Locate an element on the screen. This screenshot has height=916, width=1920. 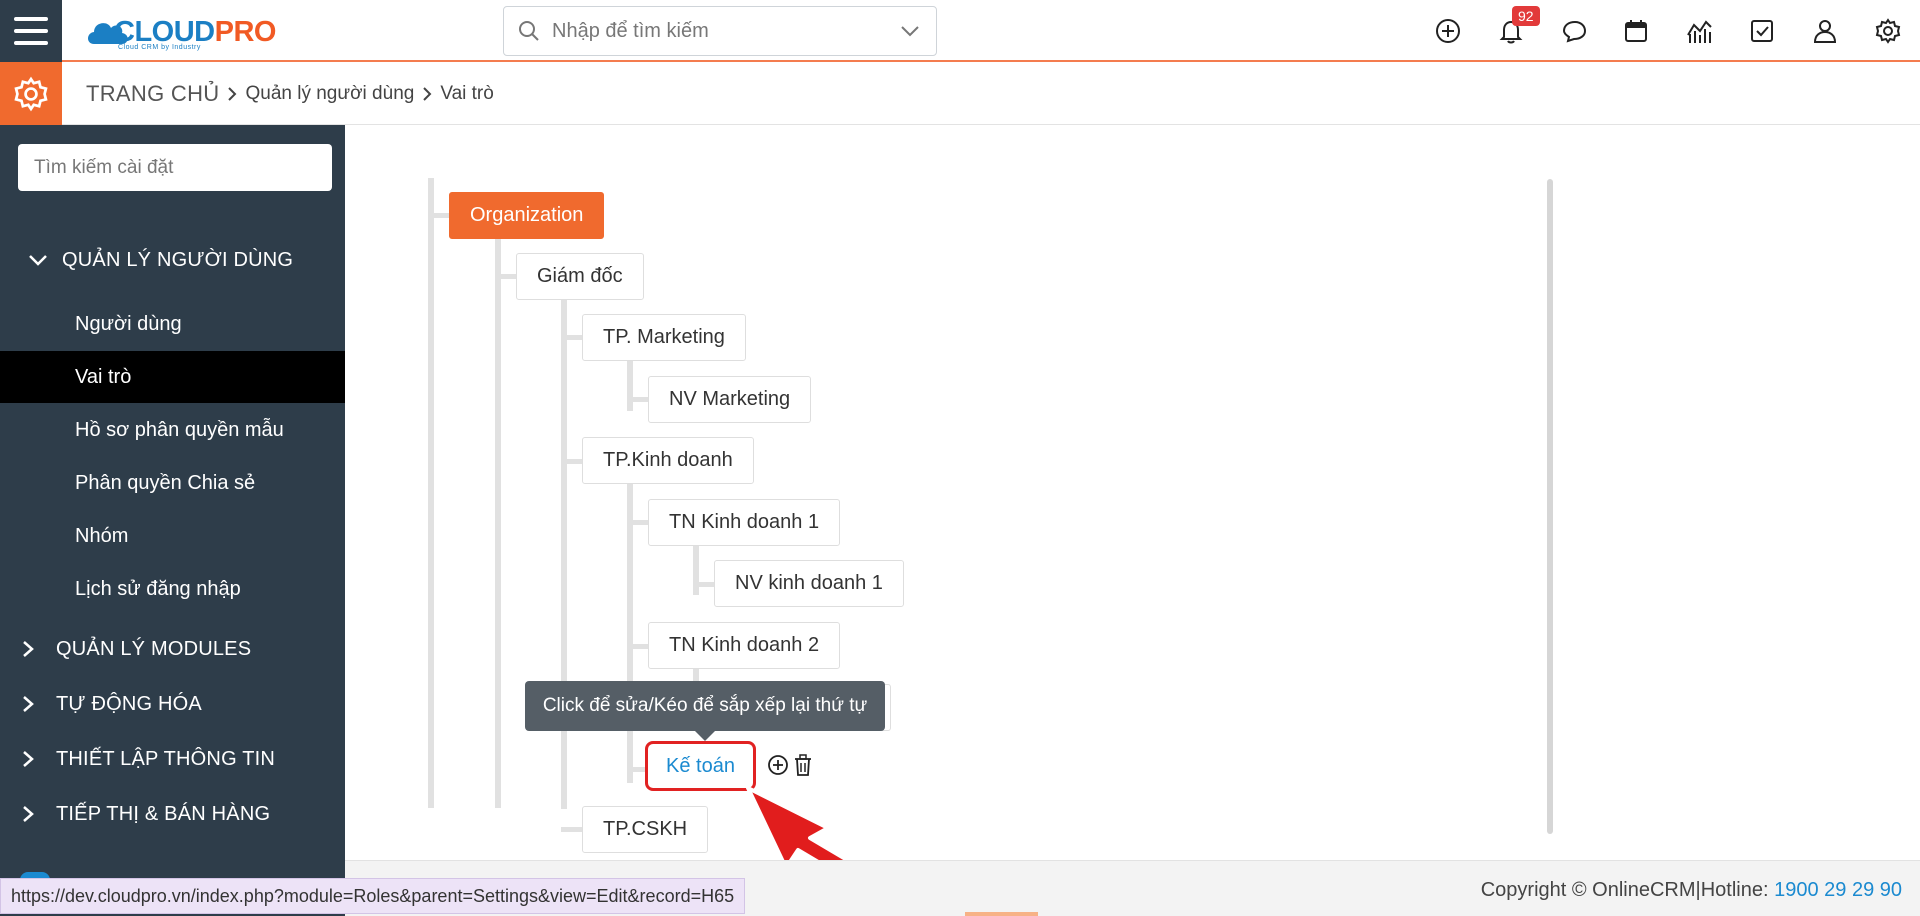
role-node: TP.CSKH is located at coordinates (645, 829).